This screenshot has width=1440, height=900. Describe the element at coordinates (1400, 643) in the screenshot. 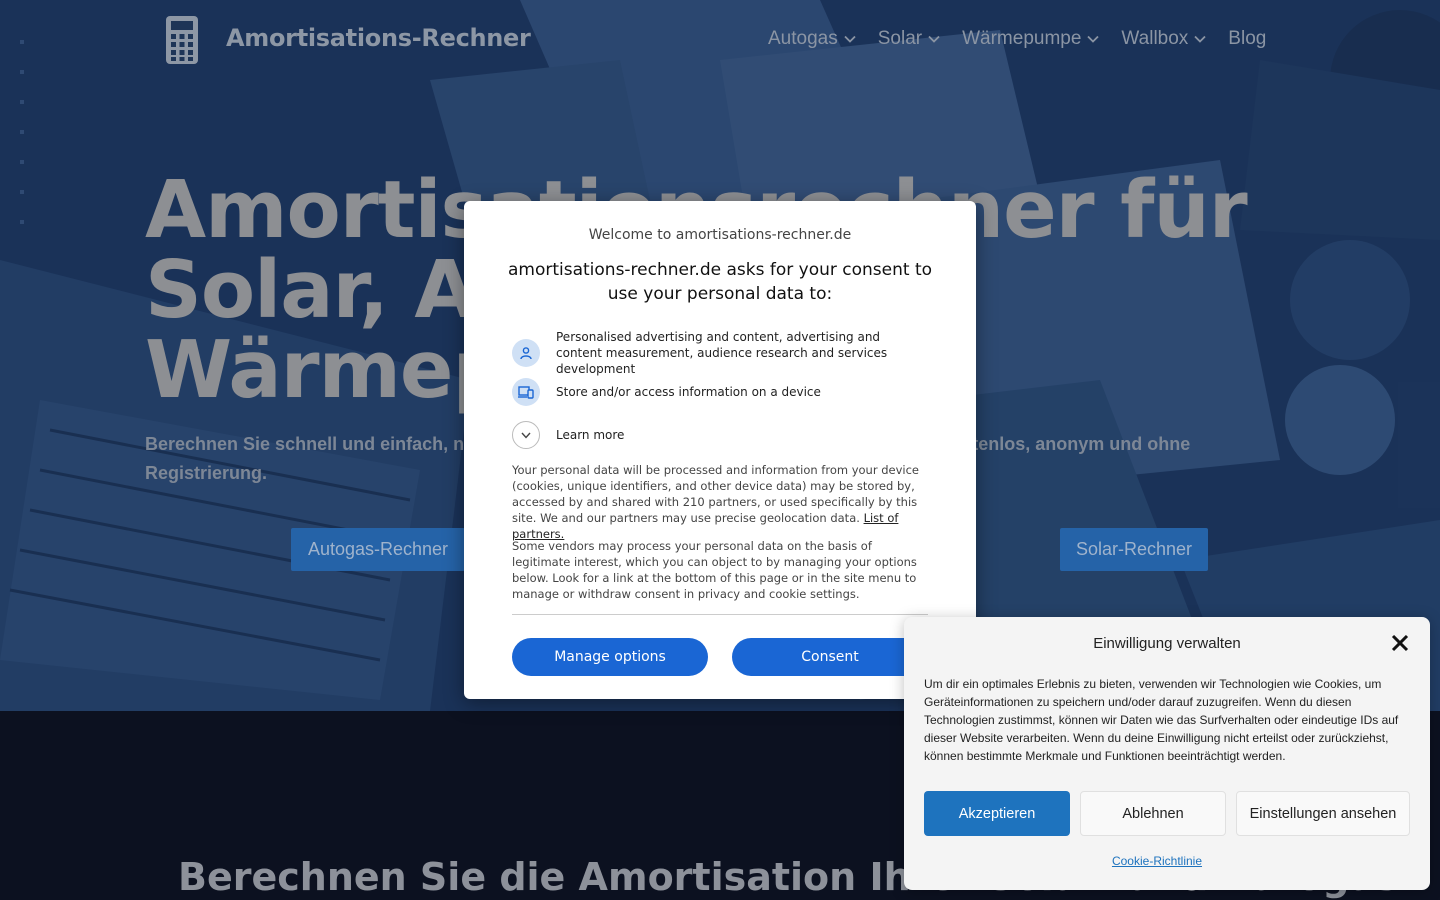

I see `close-icon` at that location.